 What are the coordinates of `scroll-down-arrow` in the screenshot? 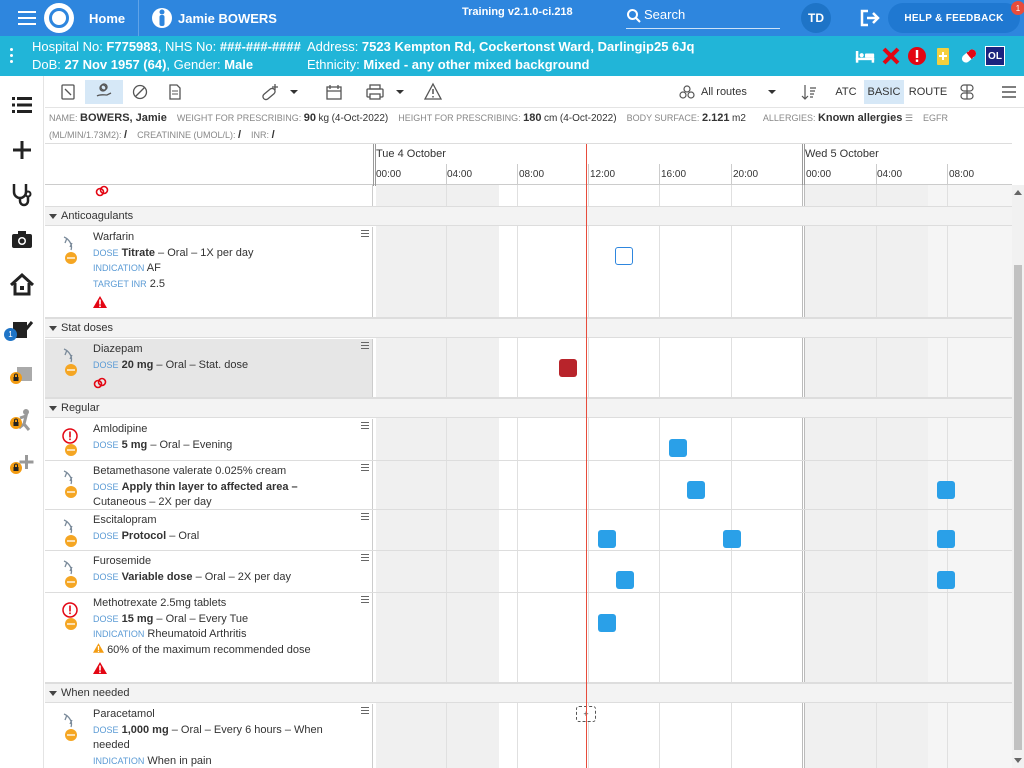 It's located at (1018, 760).